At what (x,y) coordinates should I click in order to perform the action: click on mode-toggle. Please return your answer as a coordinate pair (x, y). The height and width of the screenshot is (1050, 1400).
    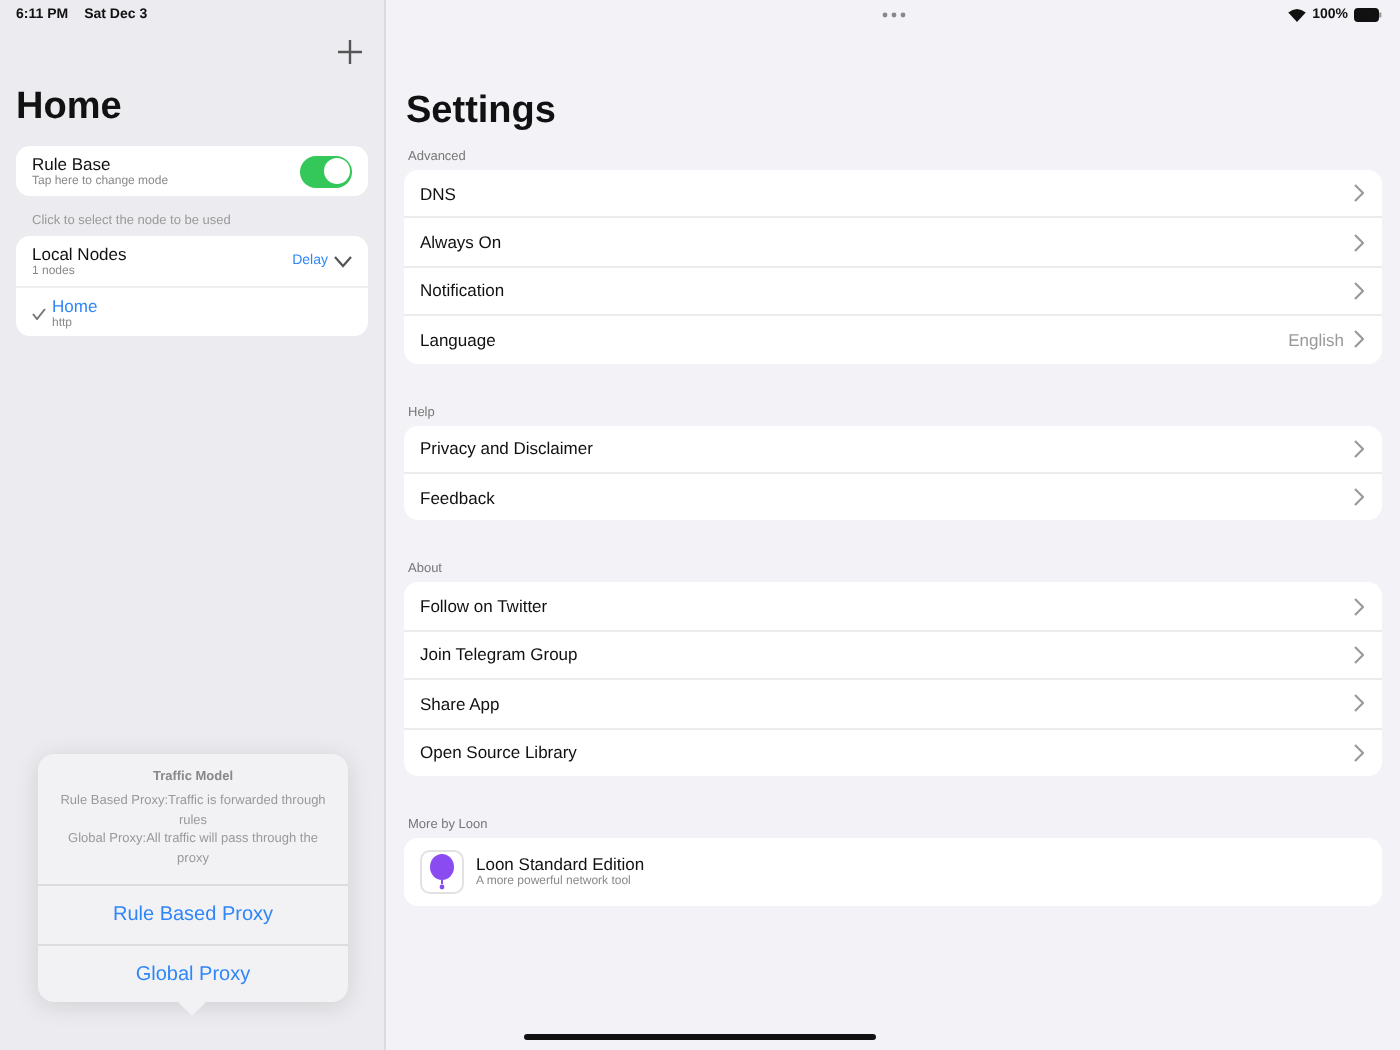
    Looking at the image, I should click on (326, 171).